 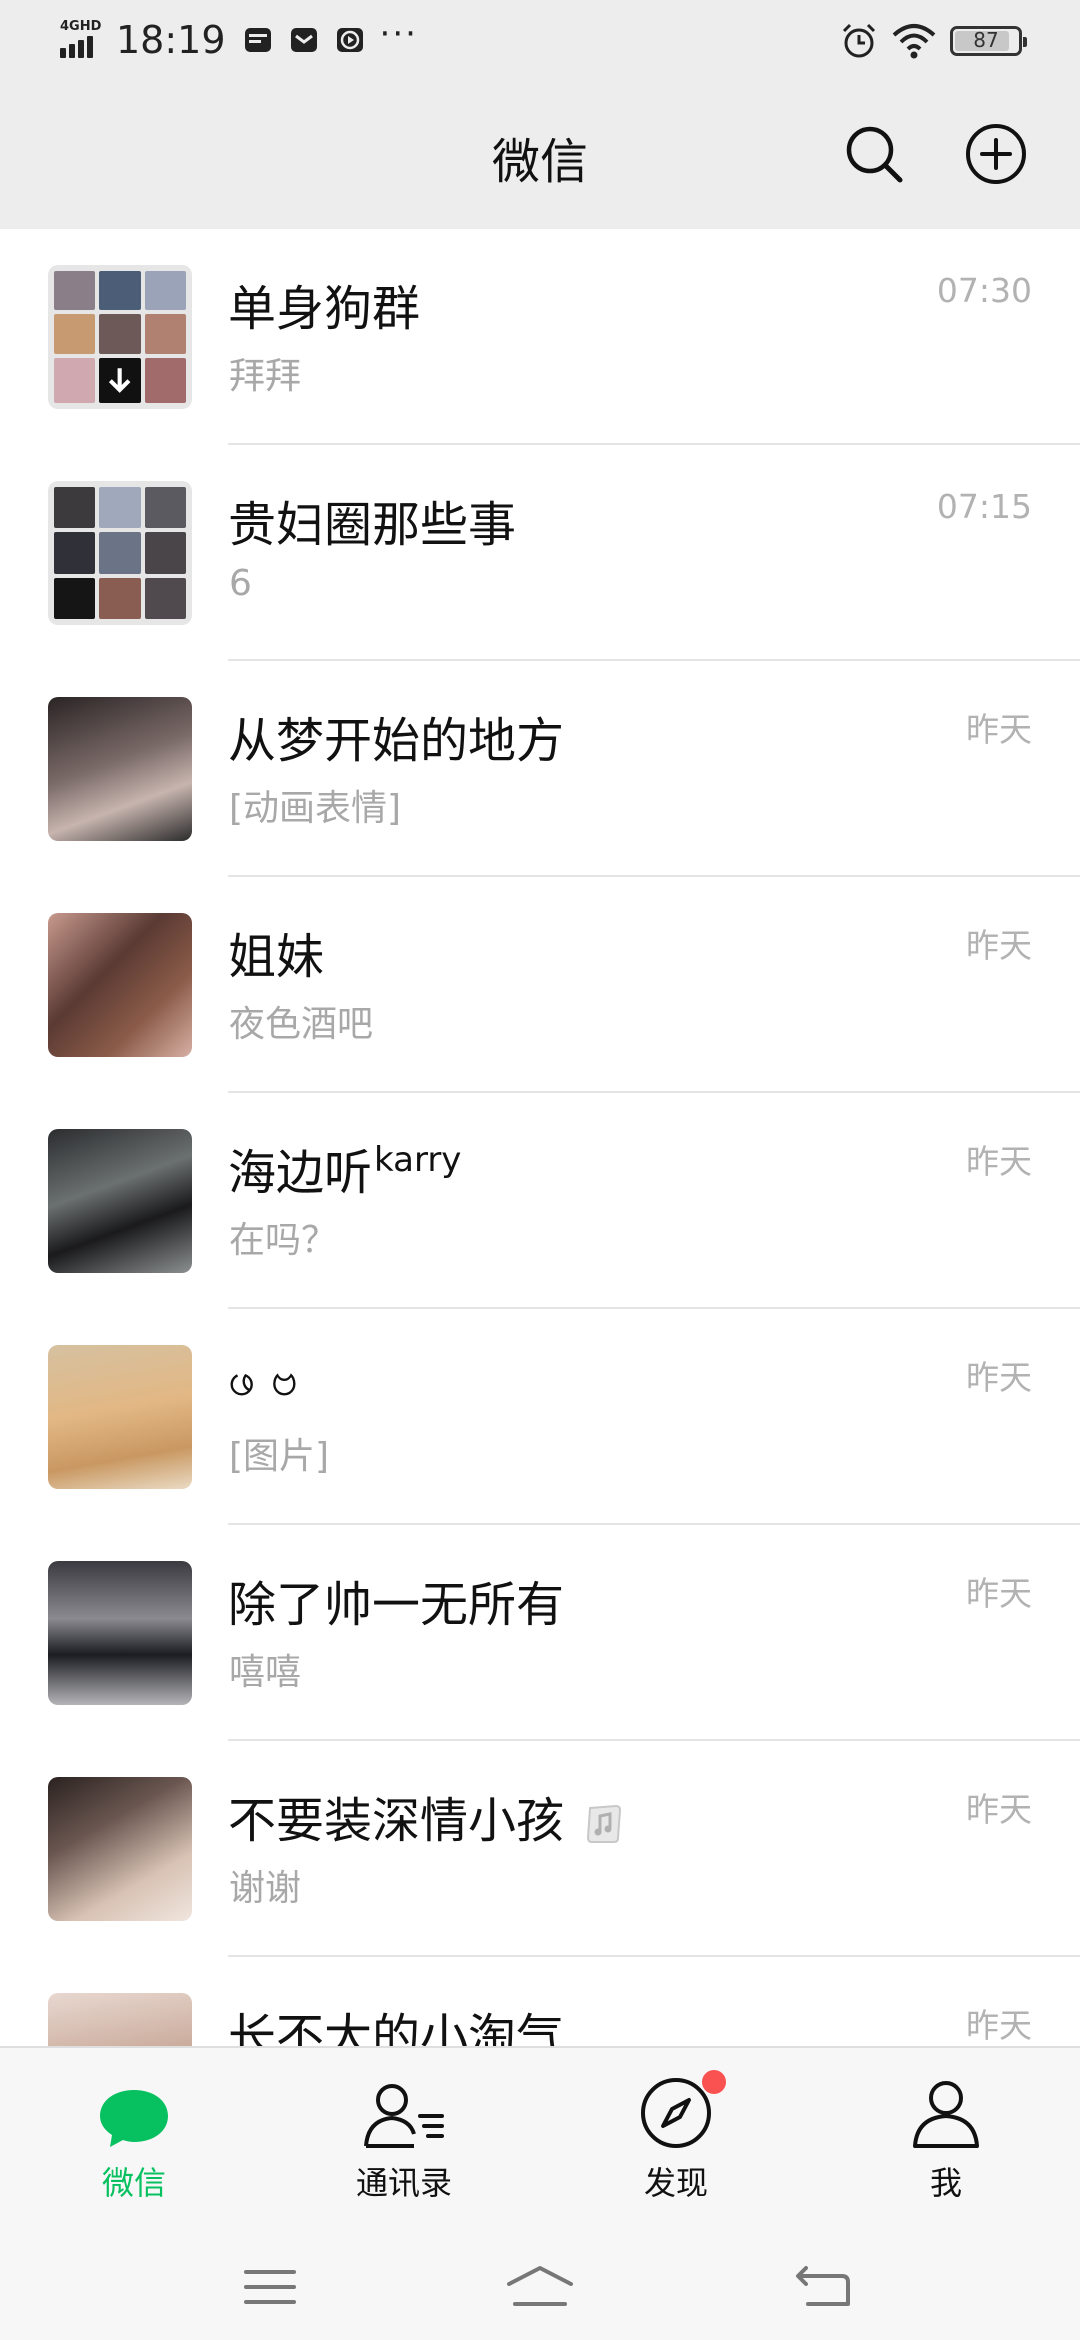 What do you see at coordinates (540, 337) in the screenshot?
I see `chat-row: 单身狗群 拜拜 07:30` at bounding box center [540, 337].